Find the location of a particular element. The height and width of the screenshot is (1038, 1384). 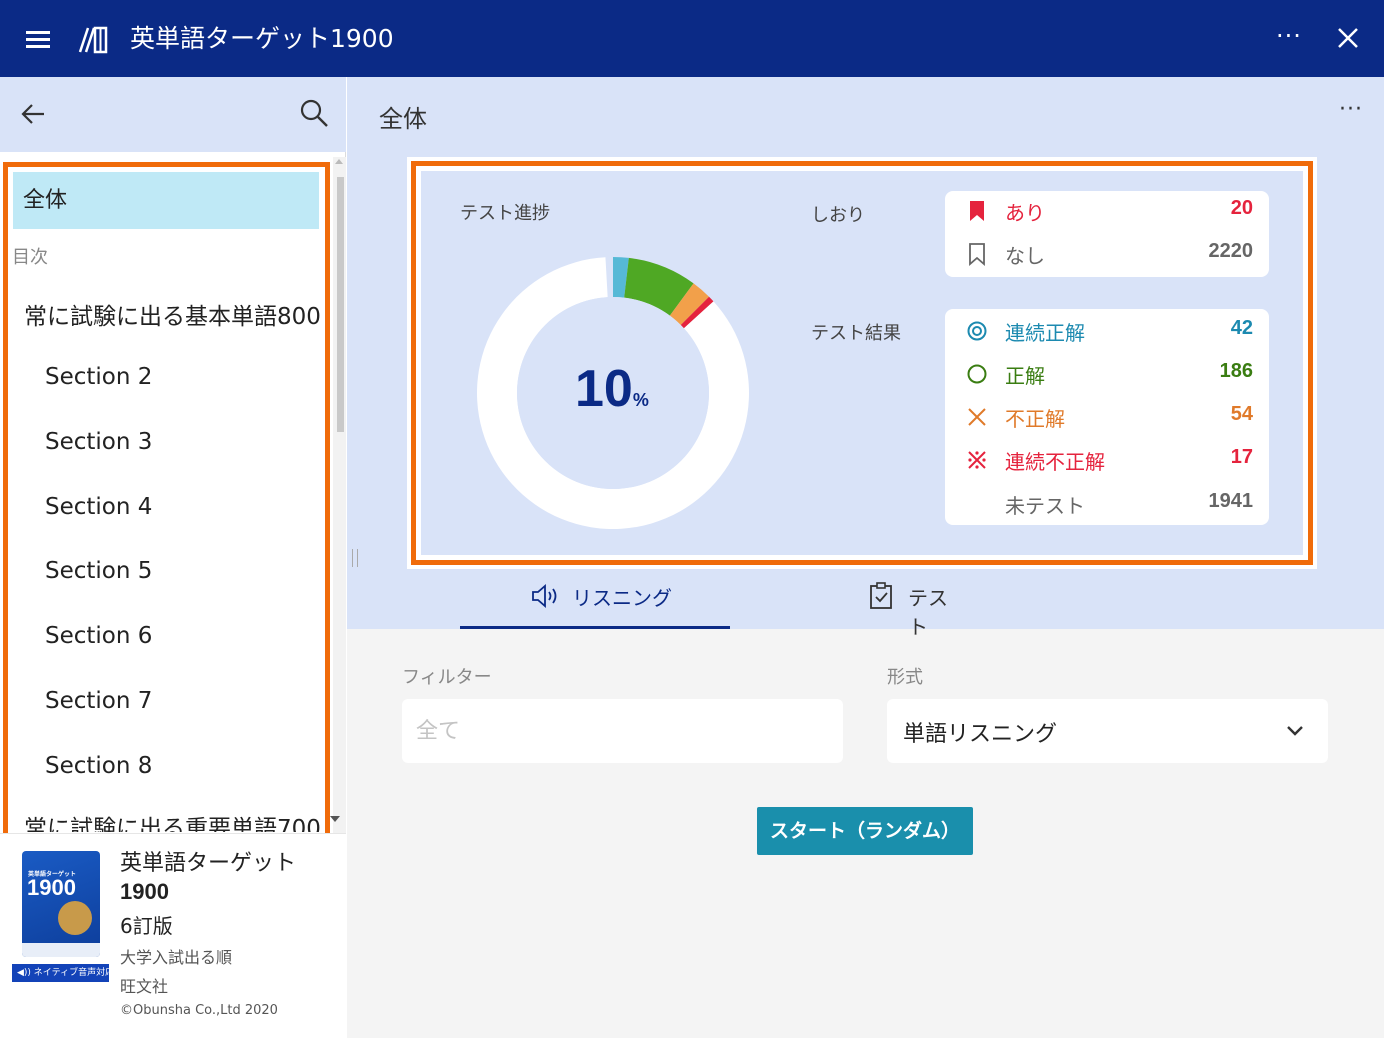

pane-splitter-handle is located at coordinates (355, 558).